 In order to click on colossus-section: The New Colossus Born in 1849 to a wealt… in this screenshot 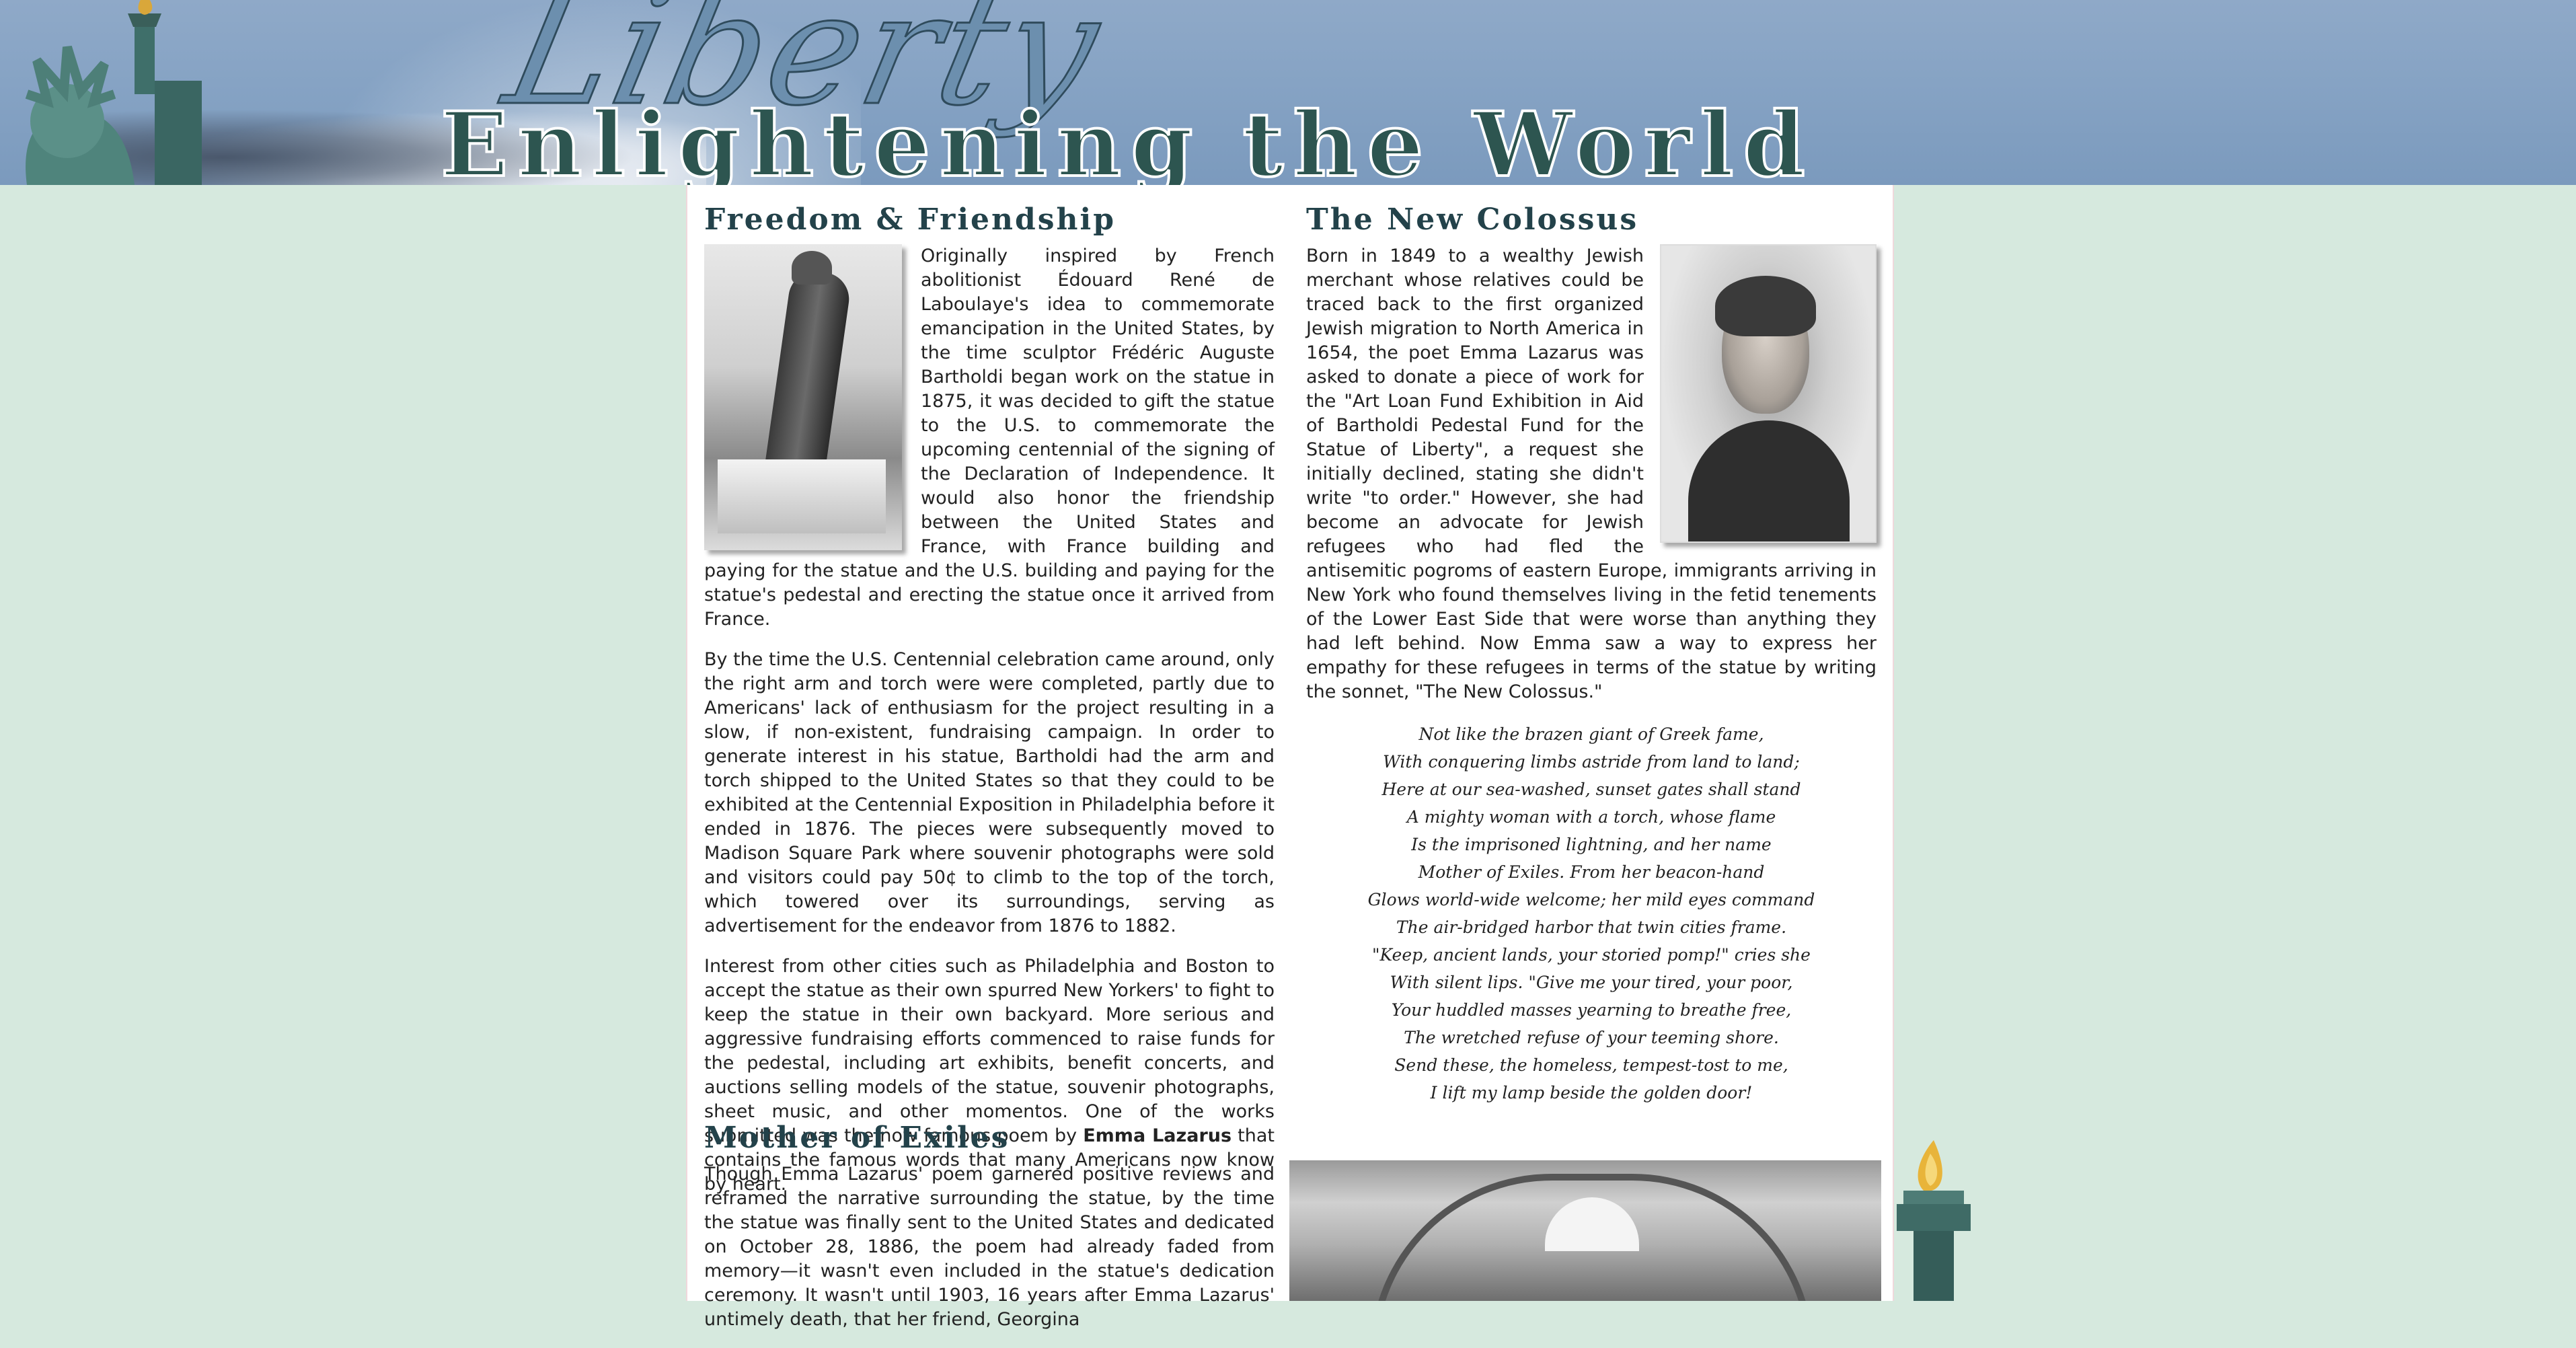, I will do `click(1591, 654)`.